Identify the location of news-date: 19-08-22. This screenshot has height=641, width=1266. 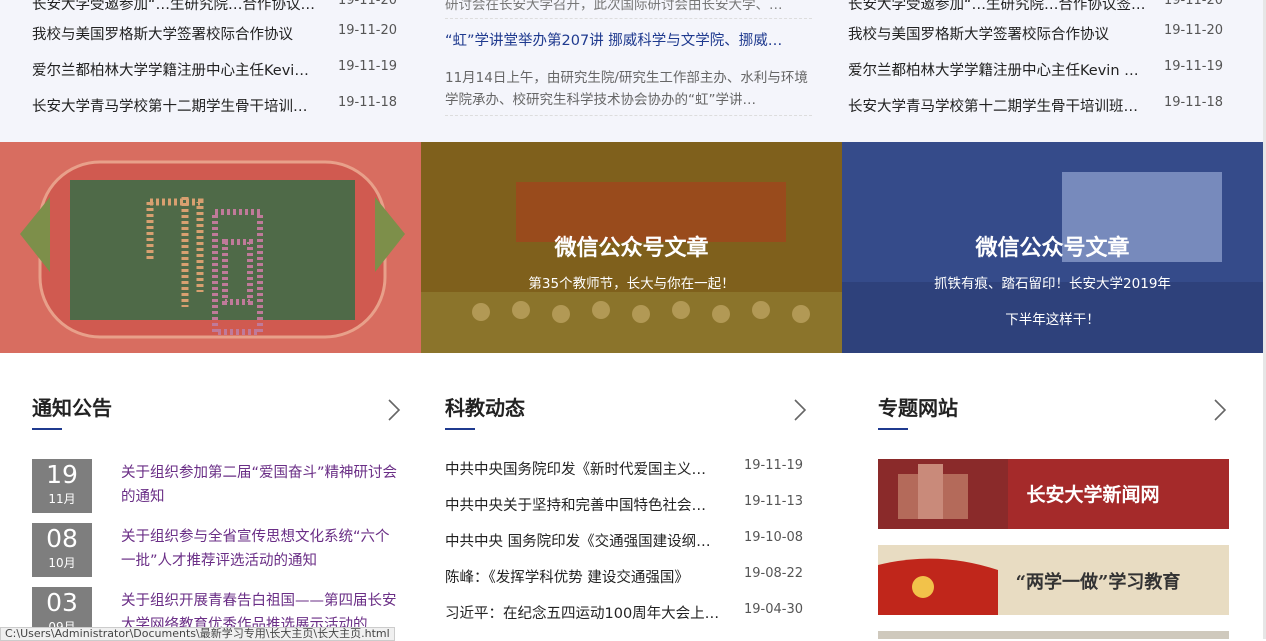
(774, 573).